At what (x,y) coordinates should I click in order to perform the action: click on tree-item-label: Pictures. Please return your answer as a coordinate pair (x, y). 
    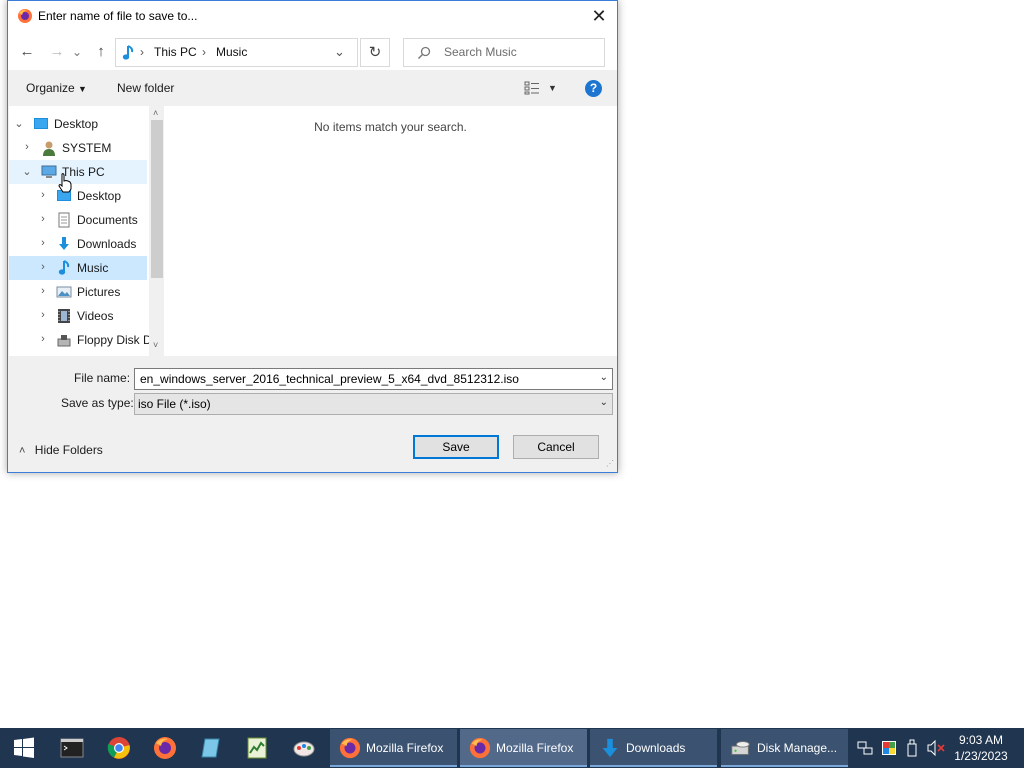
    Looking at the image, I should click on (99, 292).